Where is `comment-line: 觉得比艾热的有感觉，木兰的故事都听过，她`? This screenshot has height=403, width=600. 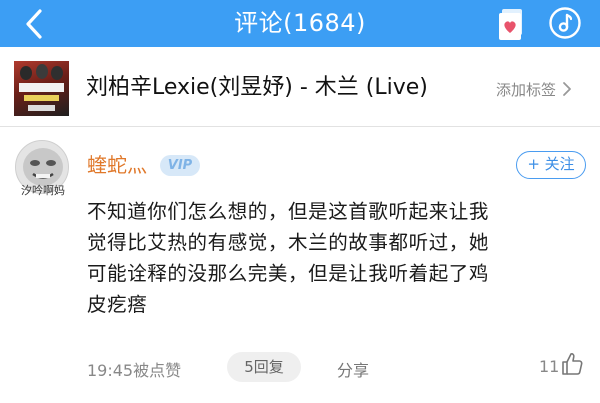
comment-line: 觉得比艾热的有感觉，木兰的故事都听过，她 is located at coordinates (288, 242).